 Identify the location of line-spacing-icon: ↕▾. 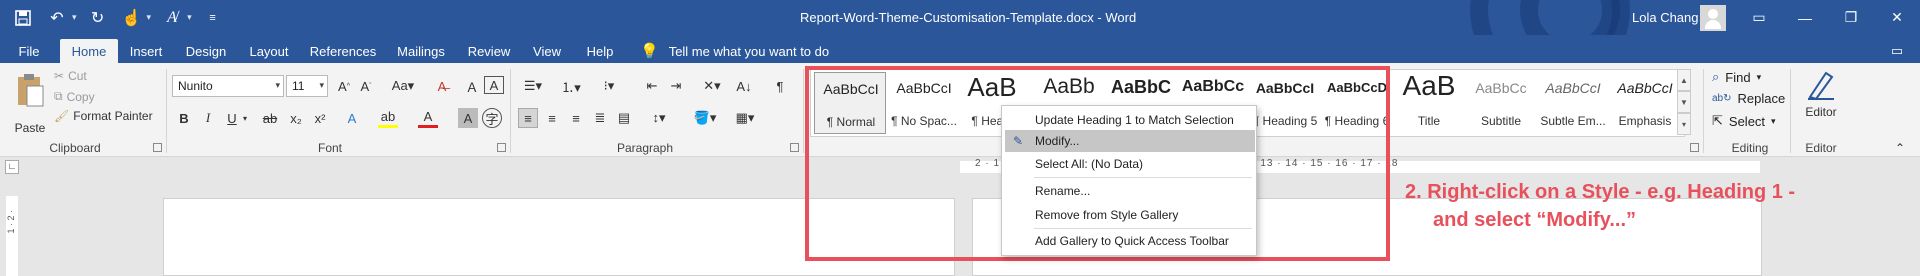
(659, 118).